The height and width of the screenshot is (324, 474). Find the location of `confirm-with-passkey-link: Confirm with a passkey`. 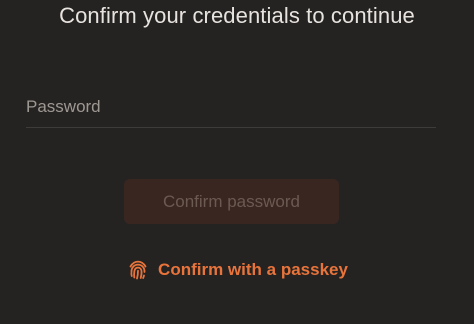

confirm-with-passkey-link: Confirm with a passkey is located at coordinates (237, 270).